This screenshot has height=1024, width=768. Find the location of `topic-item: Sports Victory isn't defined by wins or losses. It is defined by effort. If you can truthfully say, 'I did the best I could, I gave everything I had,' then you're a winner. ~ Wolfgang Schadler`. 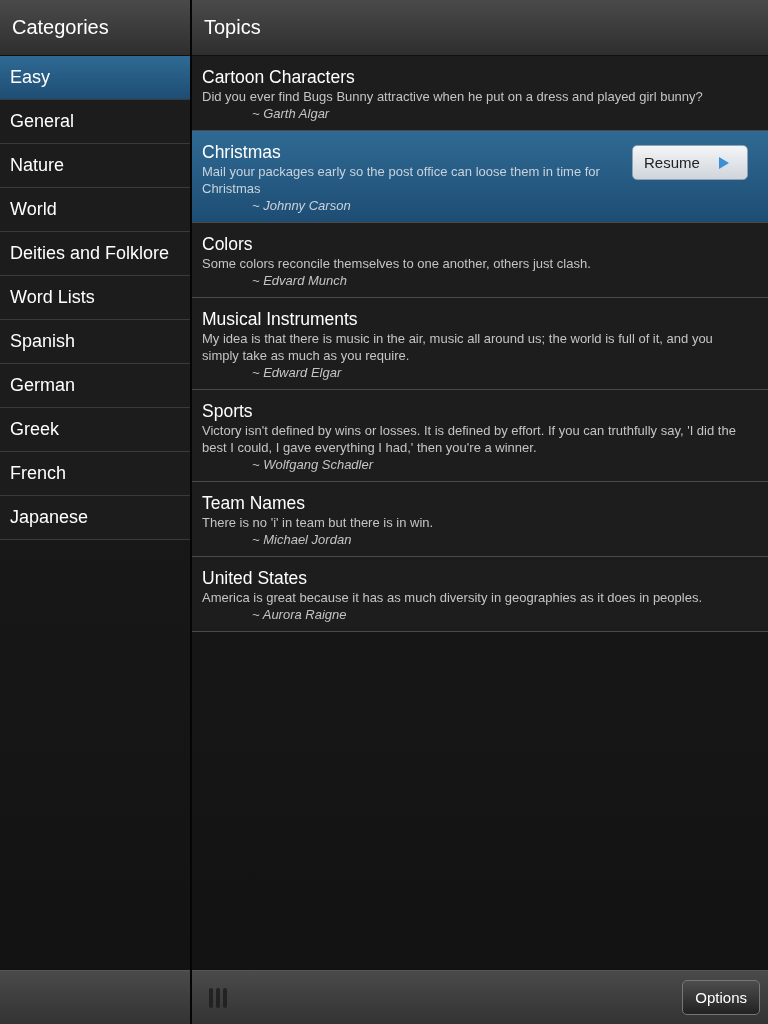

topic-item: Sports Victory isn't defined by wins or losses. It is defined by effort. If you can truthfully say, 'I did the best I could, I gave everything I had,' then you're a winner. ~ Wolfgang Schadler is located at coordinates (480, 436).